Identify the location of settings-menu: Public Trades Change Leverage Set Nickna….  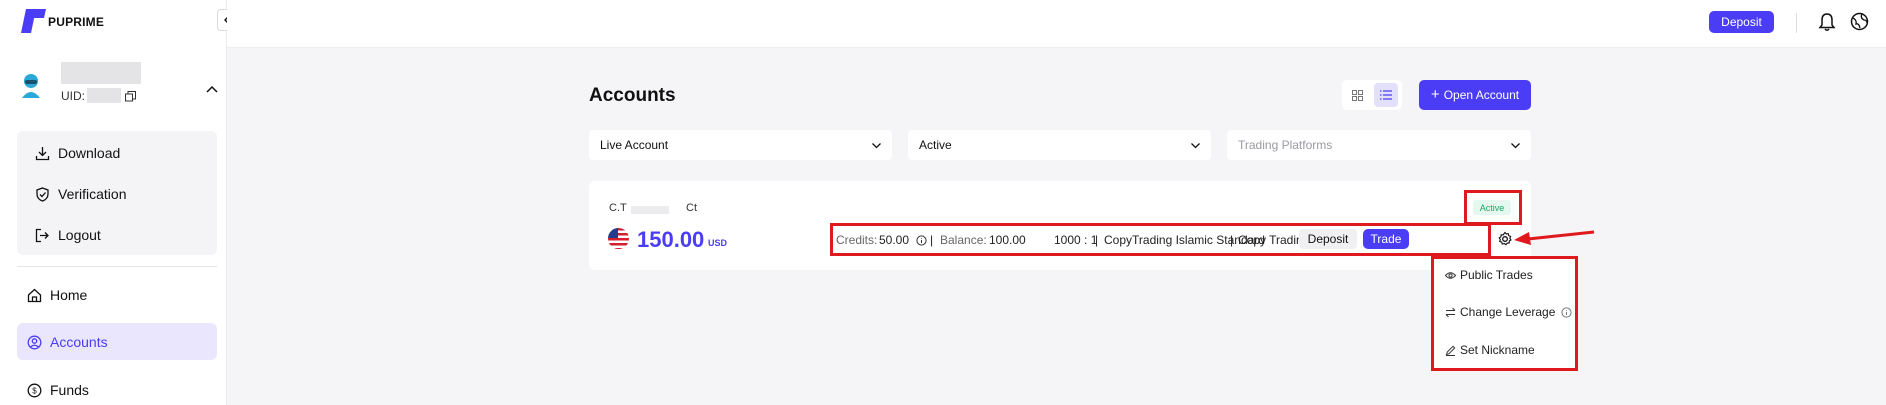
(1504, 313).